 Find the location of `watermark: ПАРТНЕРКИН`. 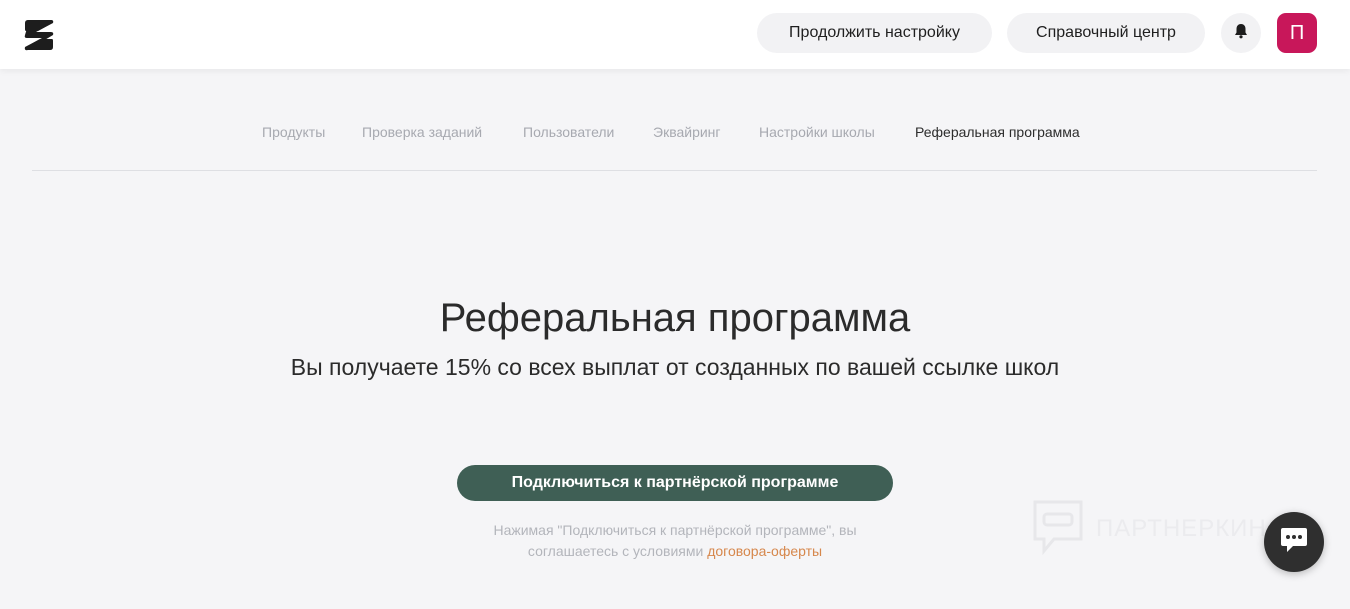

watermark: ПАРТНЕРКИН is located at coordinates (1167, 529).